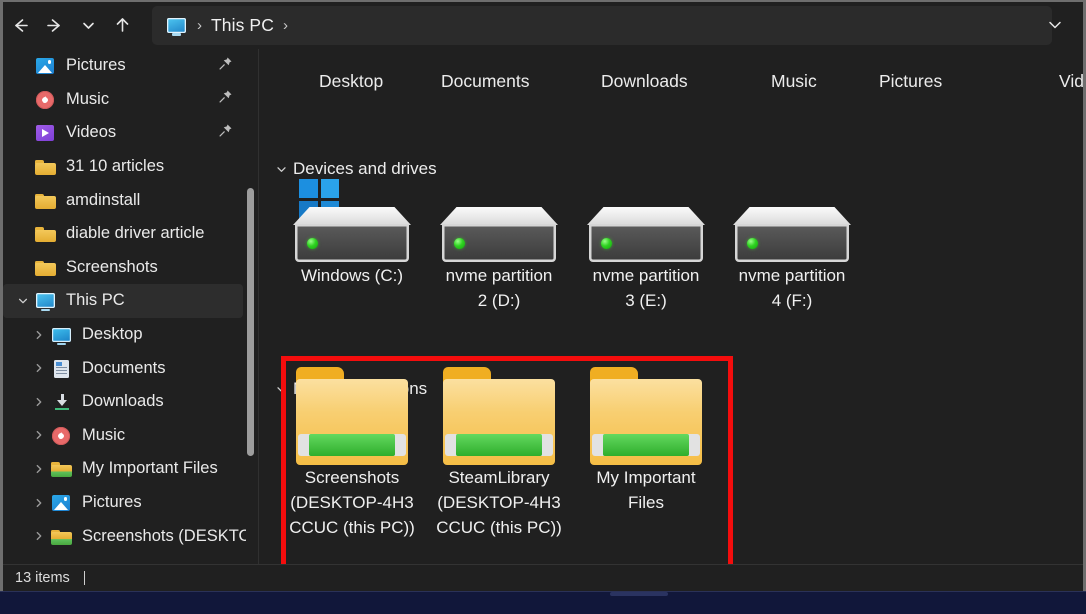 The width and height of the screenshot is (1086, 614). Describe the element at coordinates (127, 133) in the screenshot. I see `sidebar-item-videos: Videos` at that location.